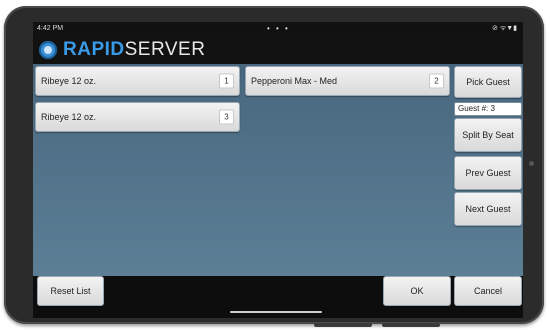 Image resolution: width=550 pixels, height=330 pixels. What do you see at coordinates (278, 297) in the screenshot?
I see `footer-bar: Reset List OK Cancel` at bounding box center [278, 297].